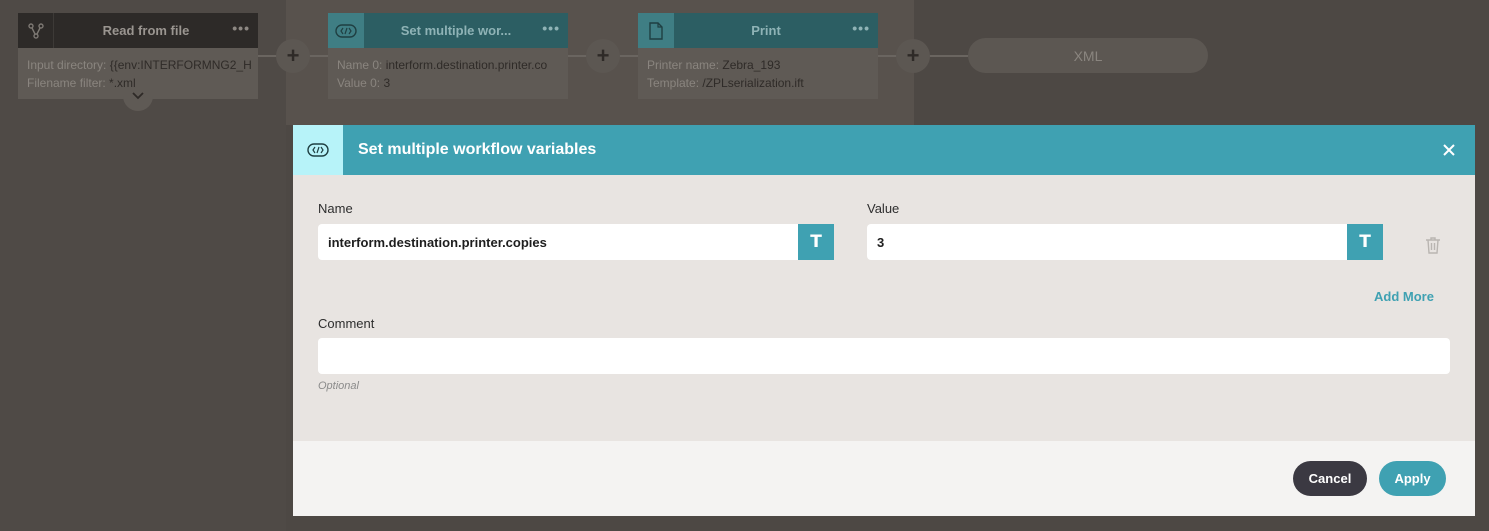  What do you see at coordinates (1433, 247) in the screenshot?
I see `trash-icon` at bounding box center [1433, 247].